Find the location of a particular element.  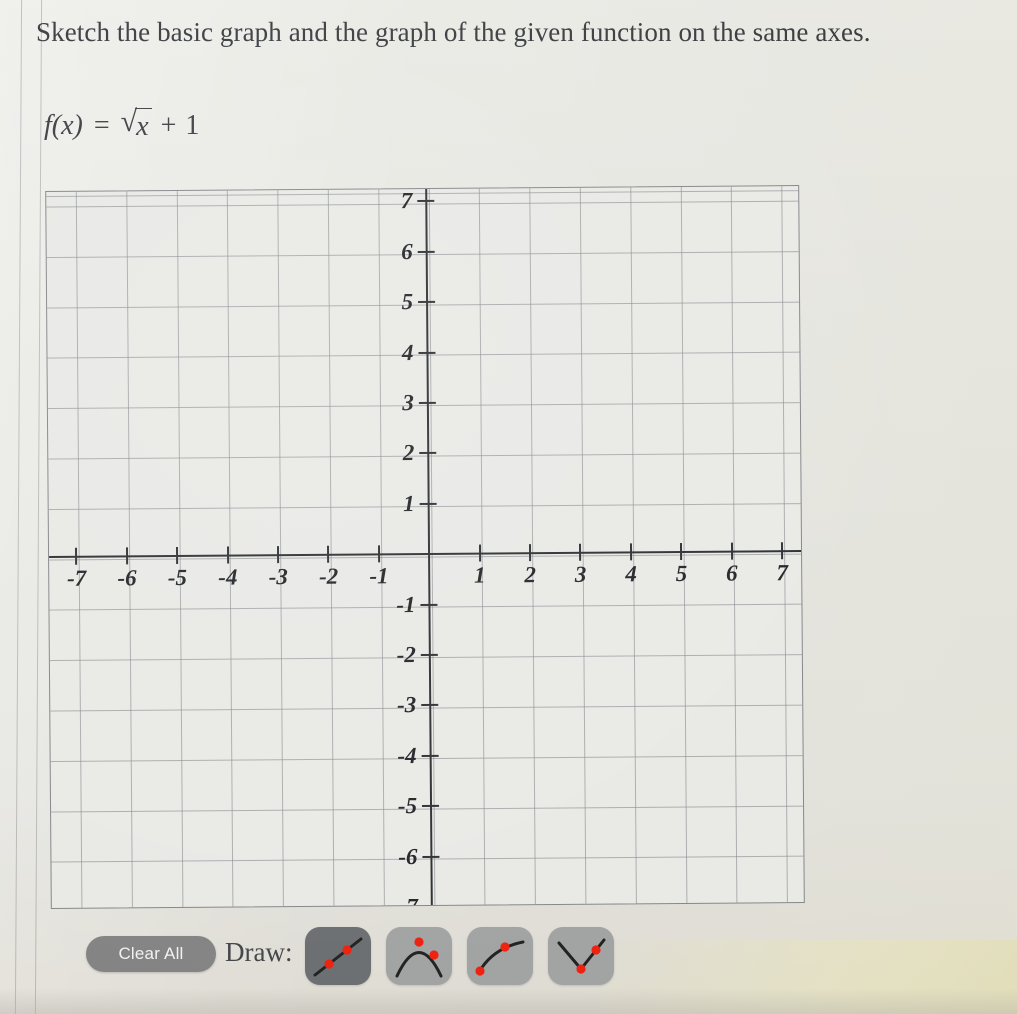

draw-label: Draw: is located at coordinates (259, 952).